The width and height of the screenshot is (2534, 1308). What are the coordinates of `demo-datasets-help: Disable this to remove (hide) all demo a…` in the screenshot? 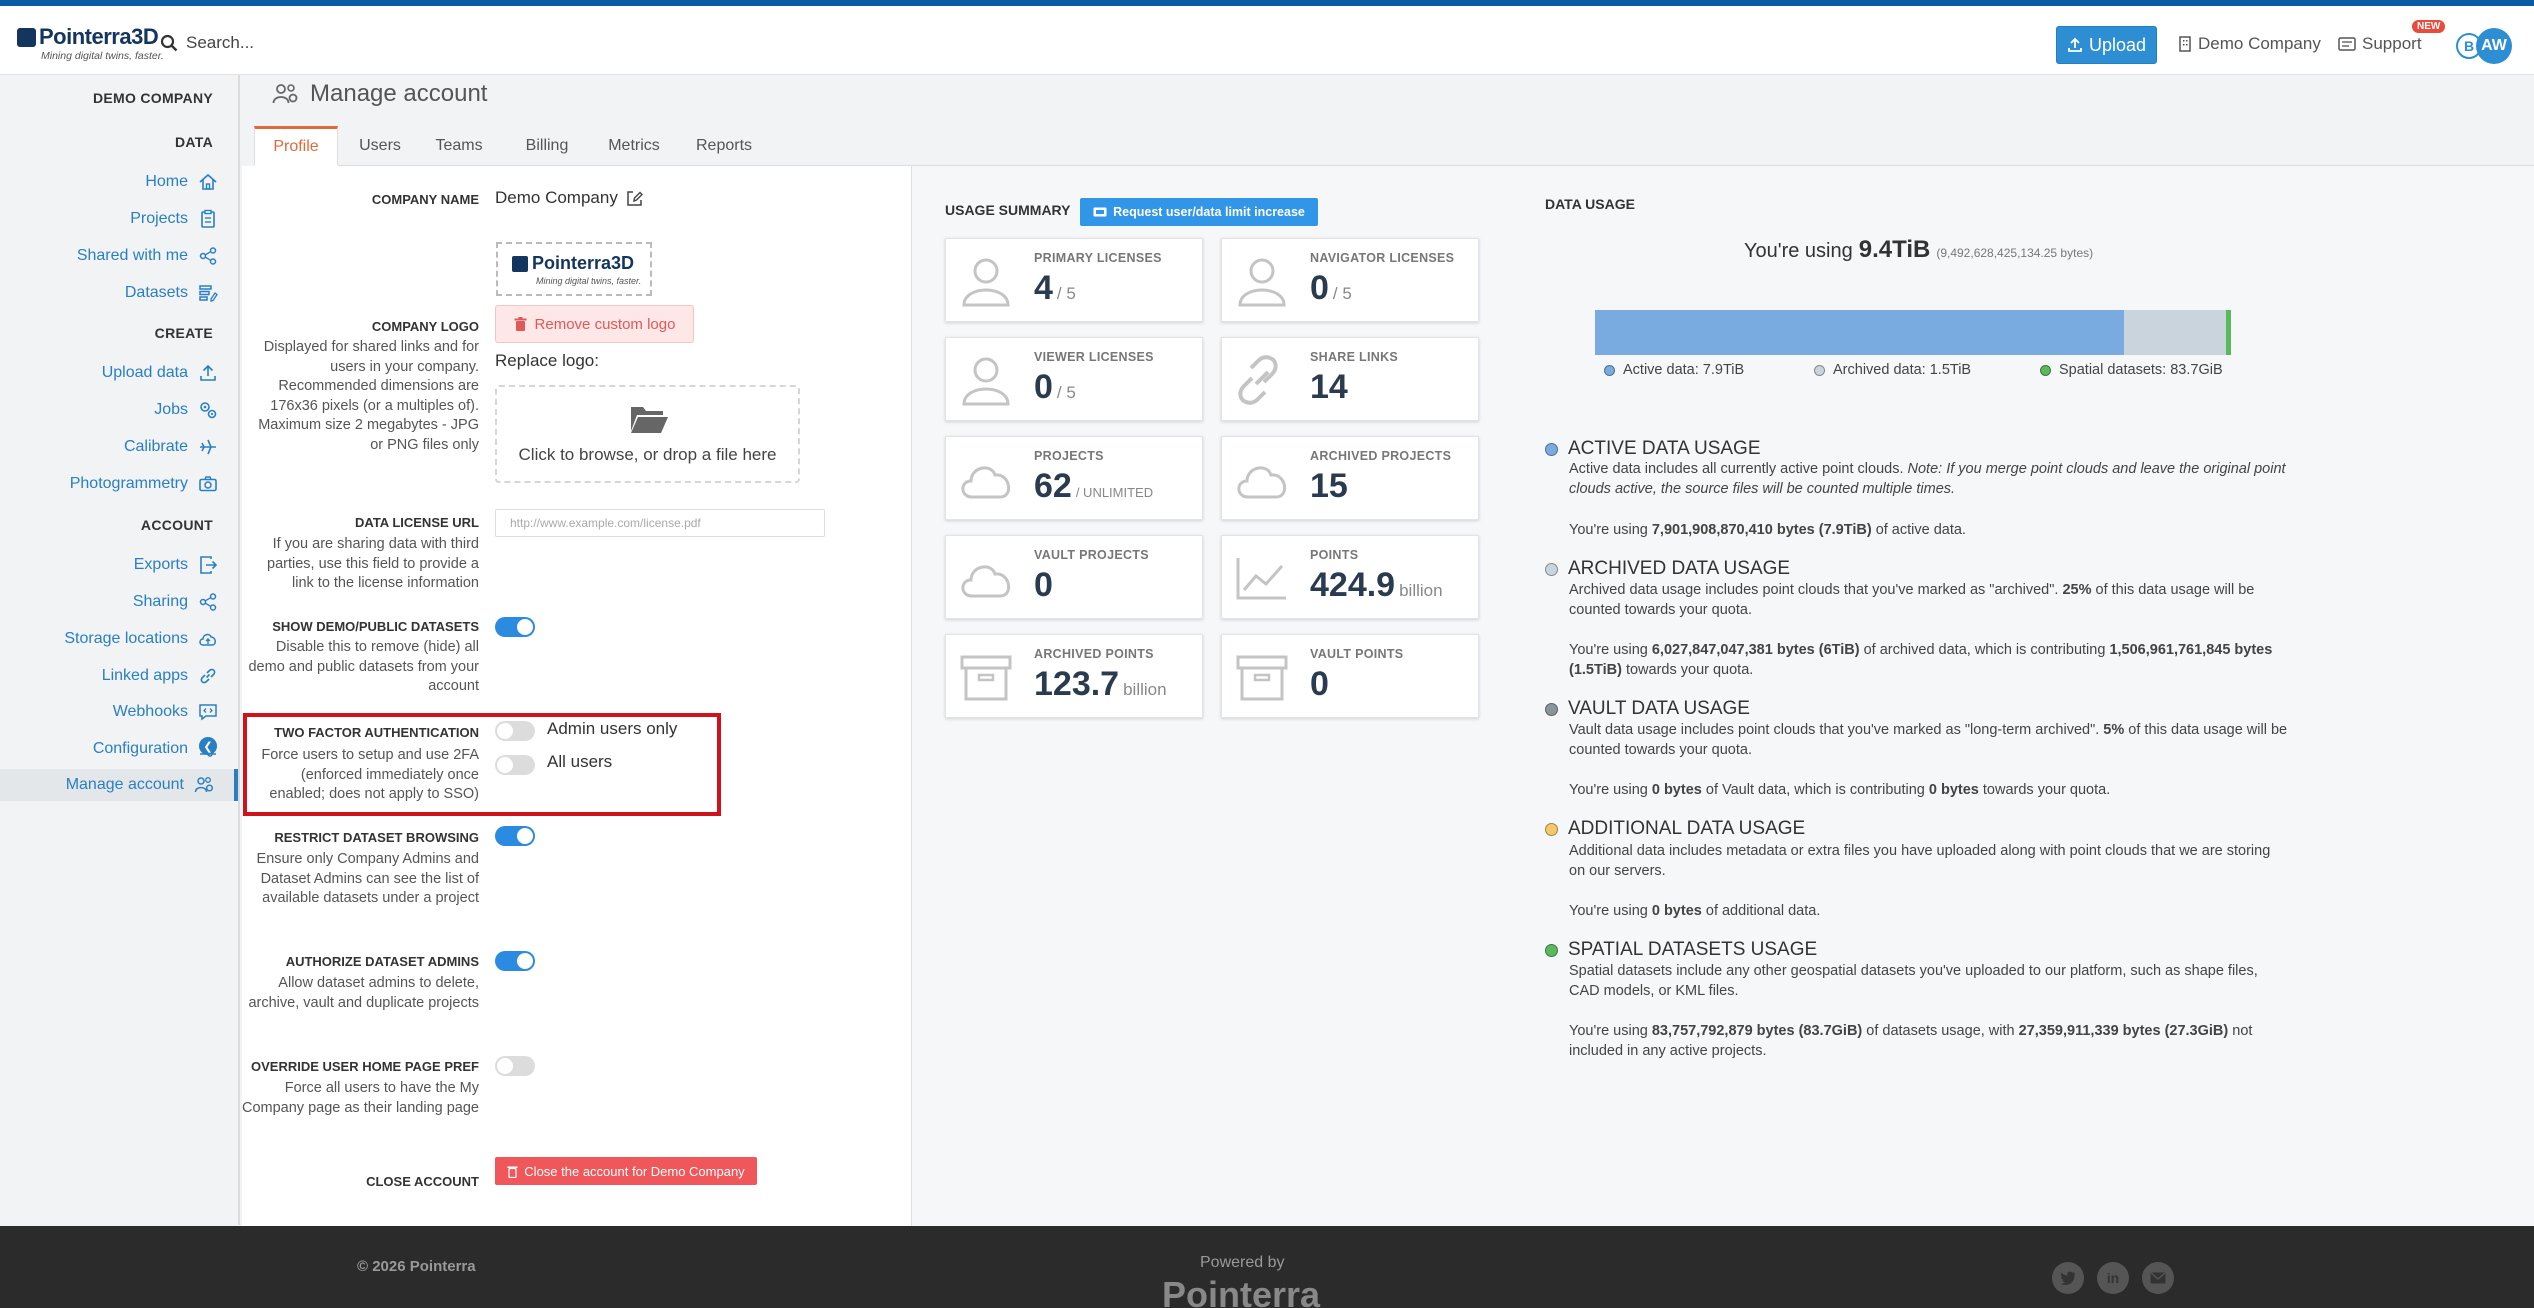 It's located at (363, 666).